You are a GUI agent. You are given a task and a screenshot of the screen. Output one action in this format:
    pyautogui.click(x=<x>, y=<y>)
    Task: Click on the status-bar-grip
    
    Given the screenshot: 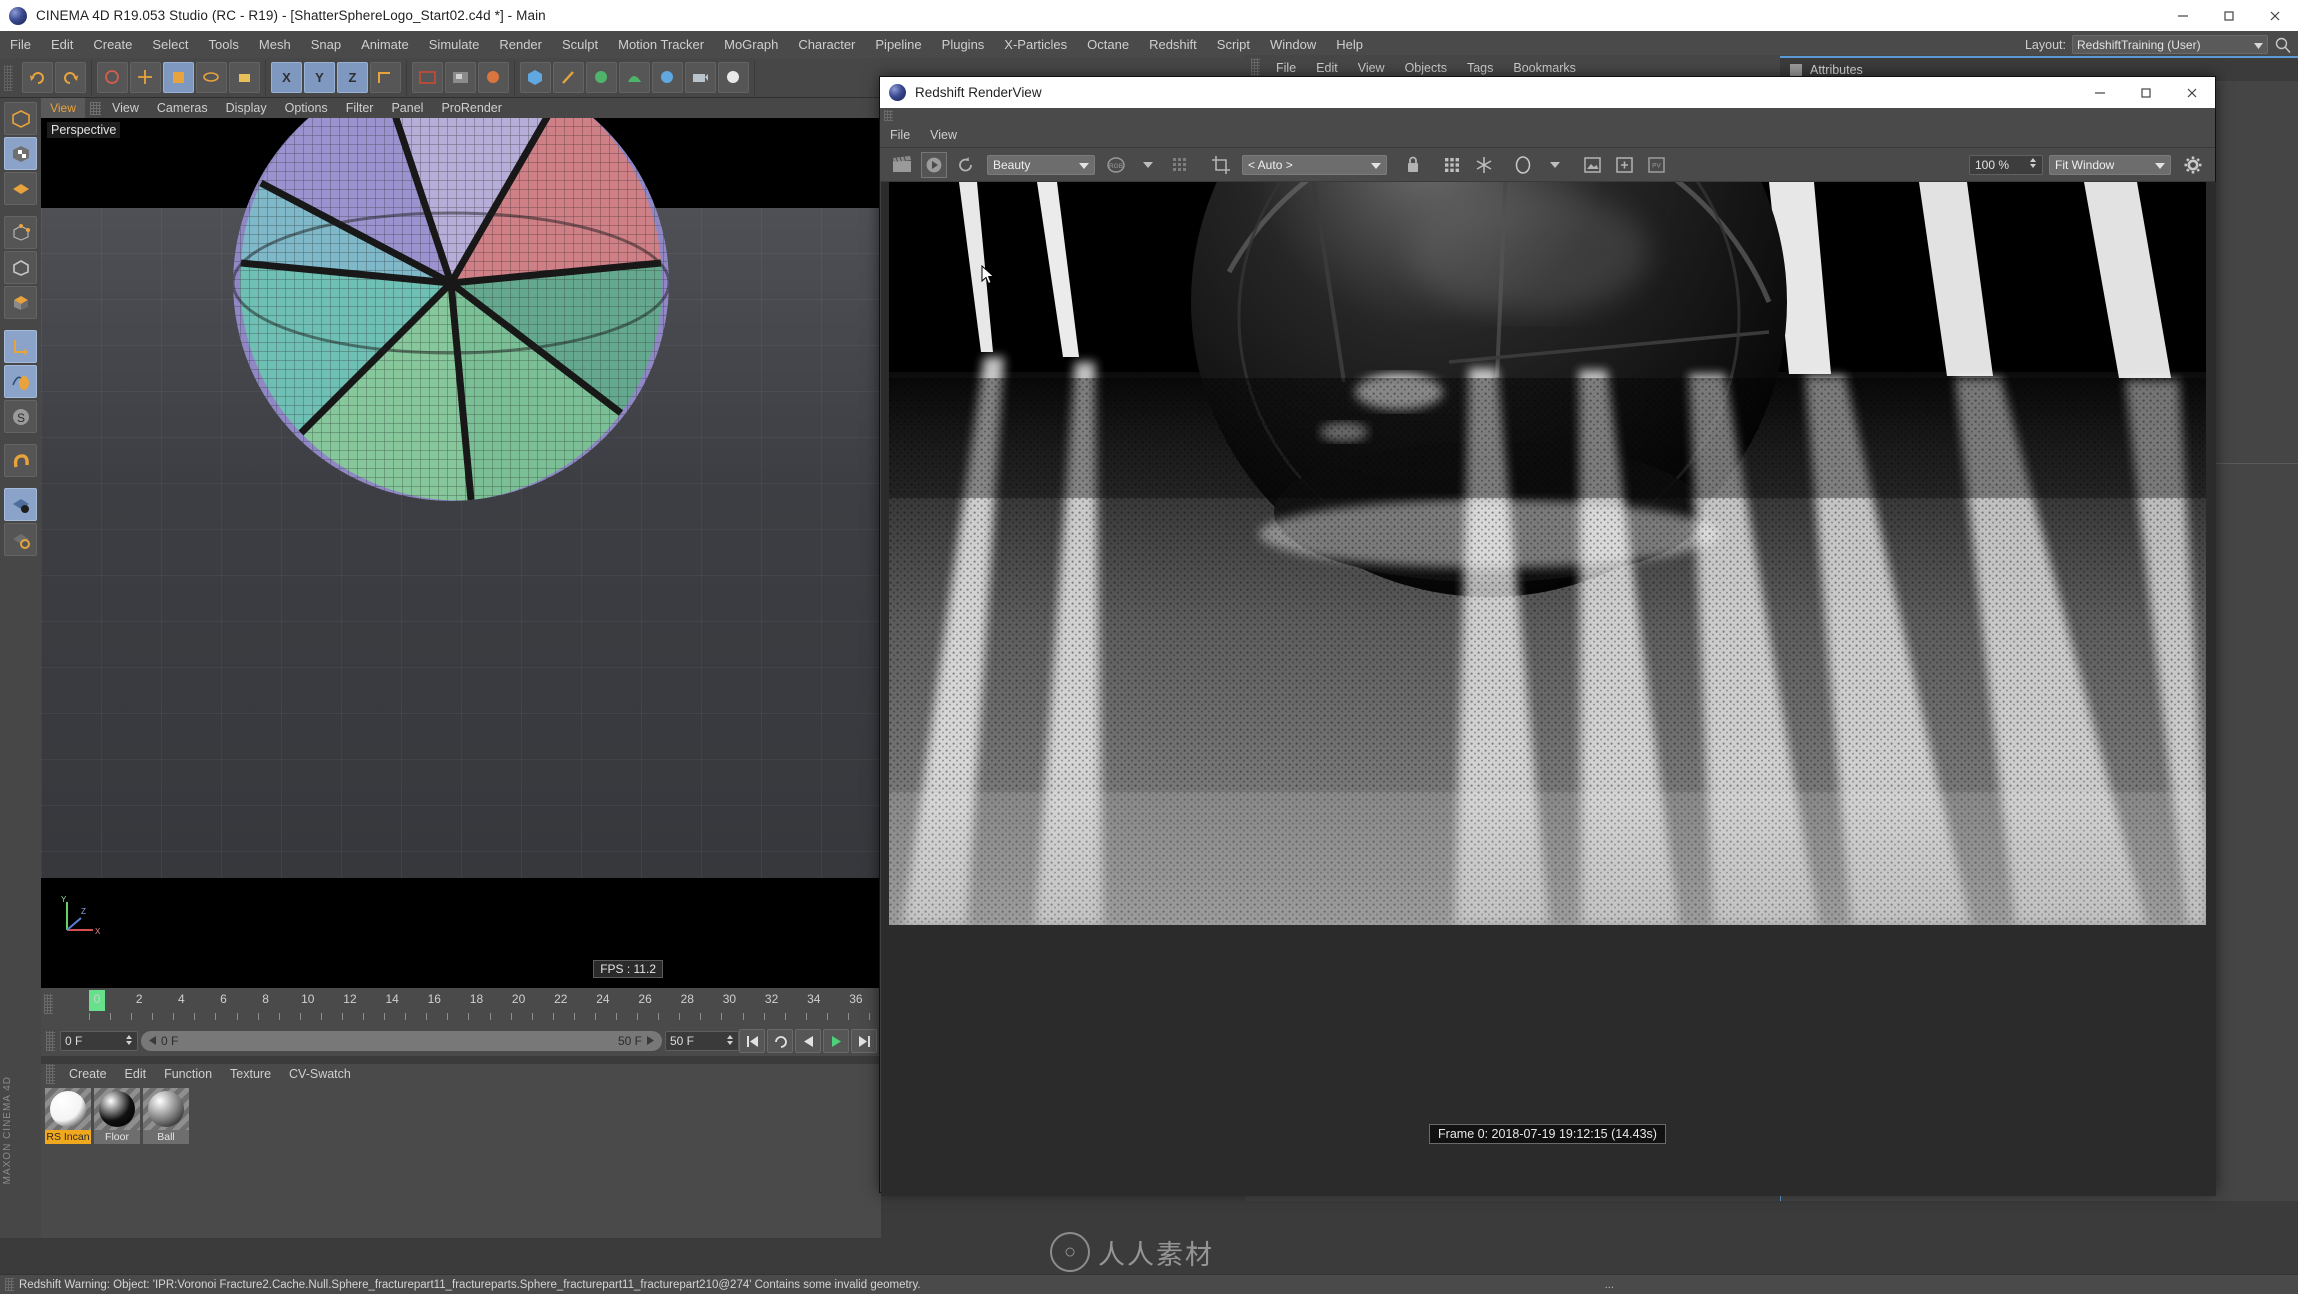 What is the action you would take?
    pyautogui.click(x=9, y=1284)
    